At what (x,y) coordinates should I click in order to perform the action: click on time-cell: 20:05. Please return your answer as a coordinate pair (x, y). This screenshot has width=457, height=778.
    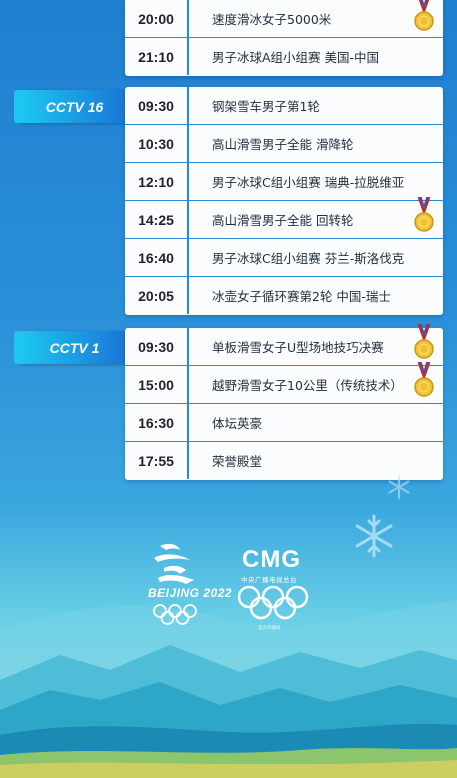
    Looking at the image, I should click on (157, 295).